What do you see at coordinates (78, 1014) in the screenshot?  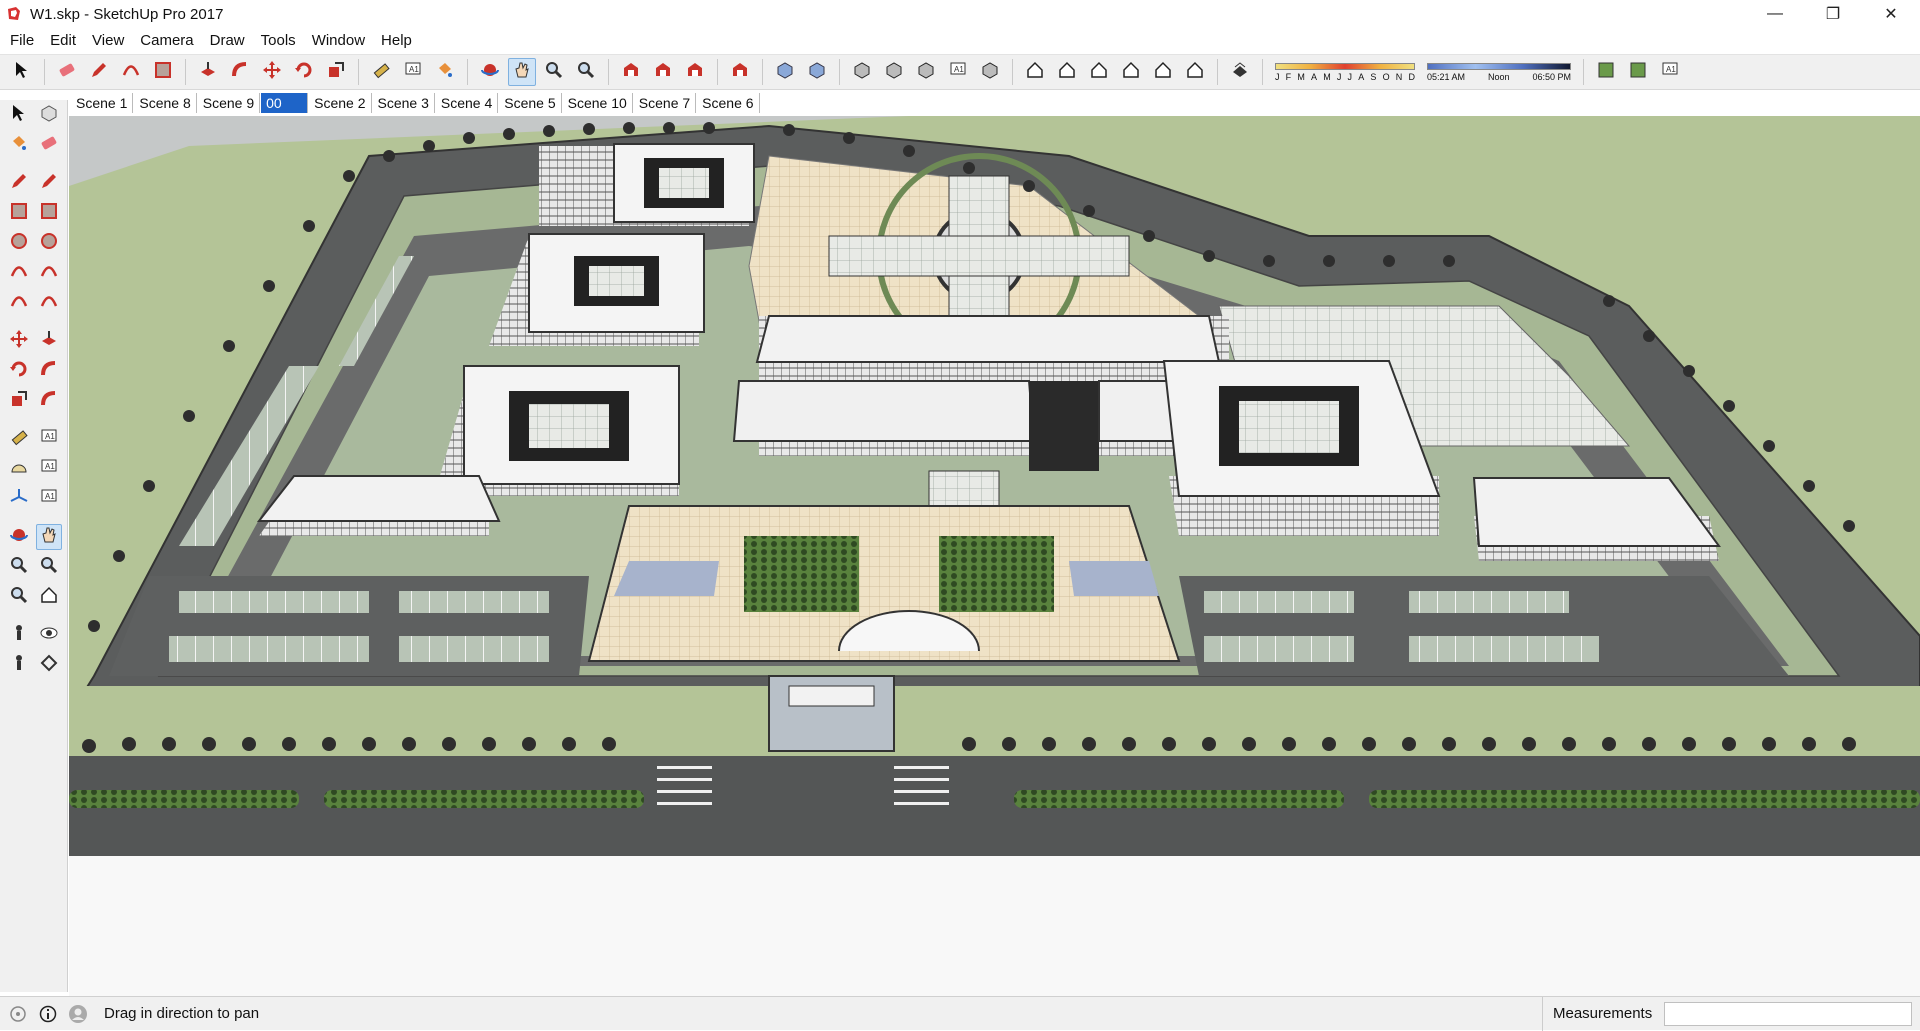 I see `user-account-icon` at bounding box center [78, 1014].